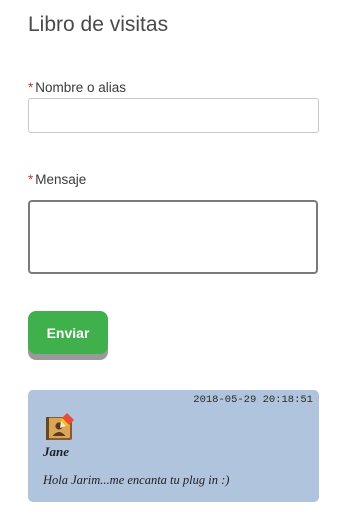 The height and width of the screenshot is (516, 356). I want to click on submit-button: Enviar, so click(68, 332).